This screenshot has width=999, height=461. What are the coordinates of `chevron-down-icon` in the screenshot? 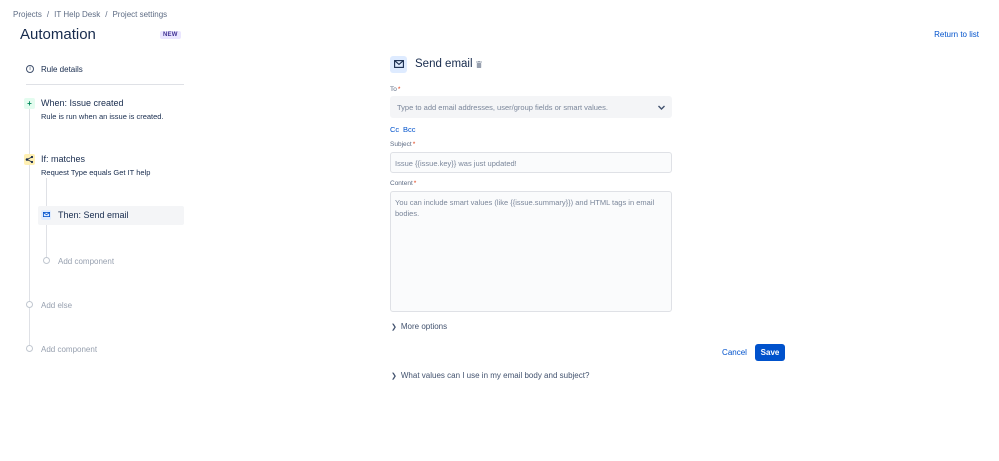 It's located at (661, 107).